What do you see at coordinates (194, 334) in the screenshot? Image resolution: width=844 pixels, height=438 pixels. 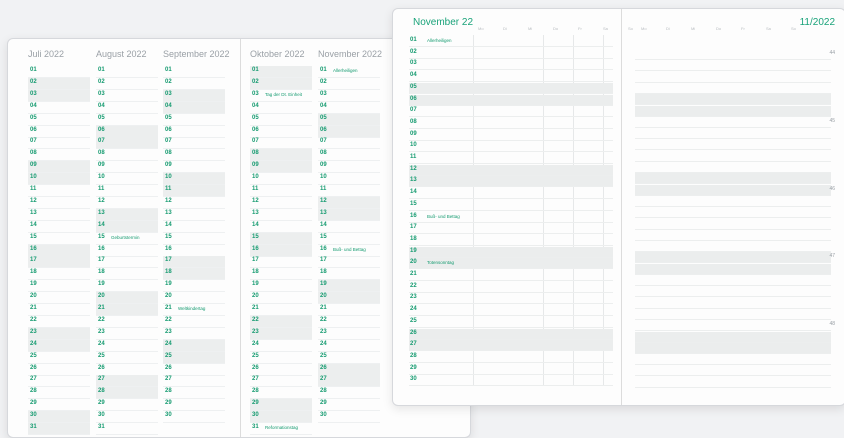 I see `day-row: 23` at bounding box center [194, 334].